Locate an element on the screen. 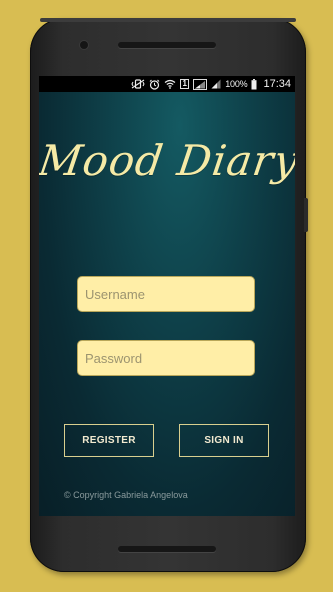 This screenshot has height=592, width=333. signal-2-icon is located at coordinates (216, 84).